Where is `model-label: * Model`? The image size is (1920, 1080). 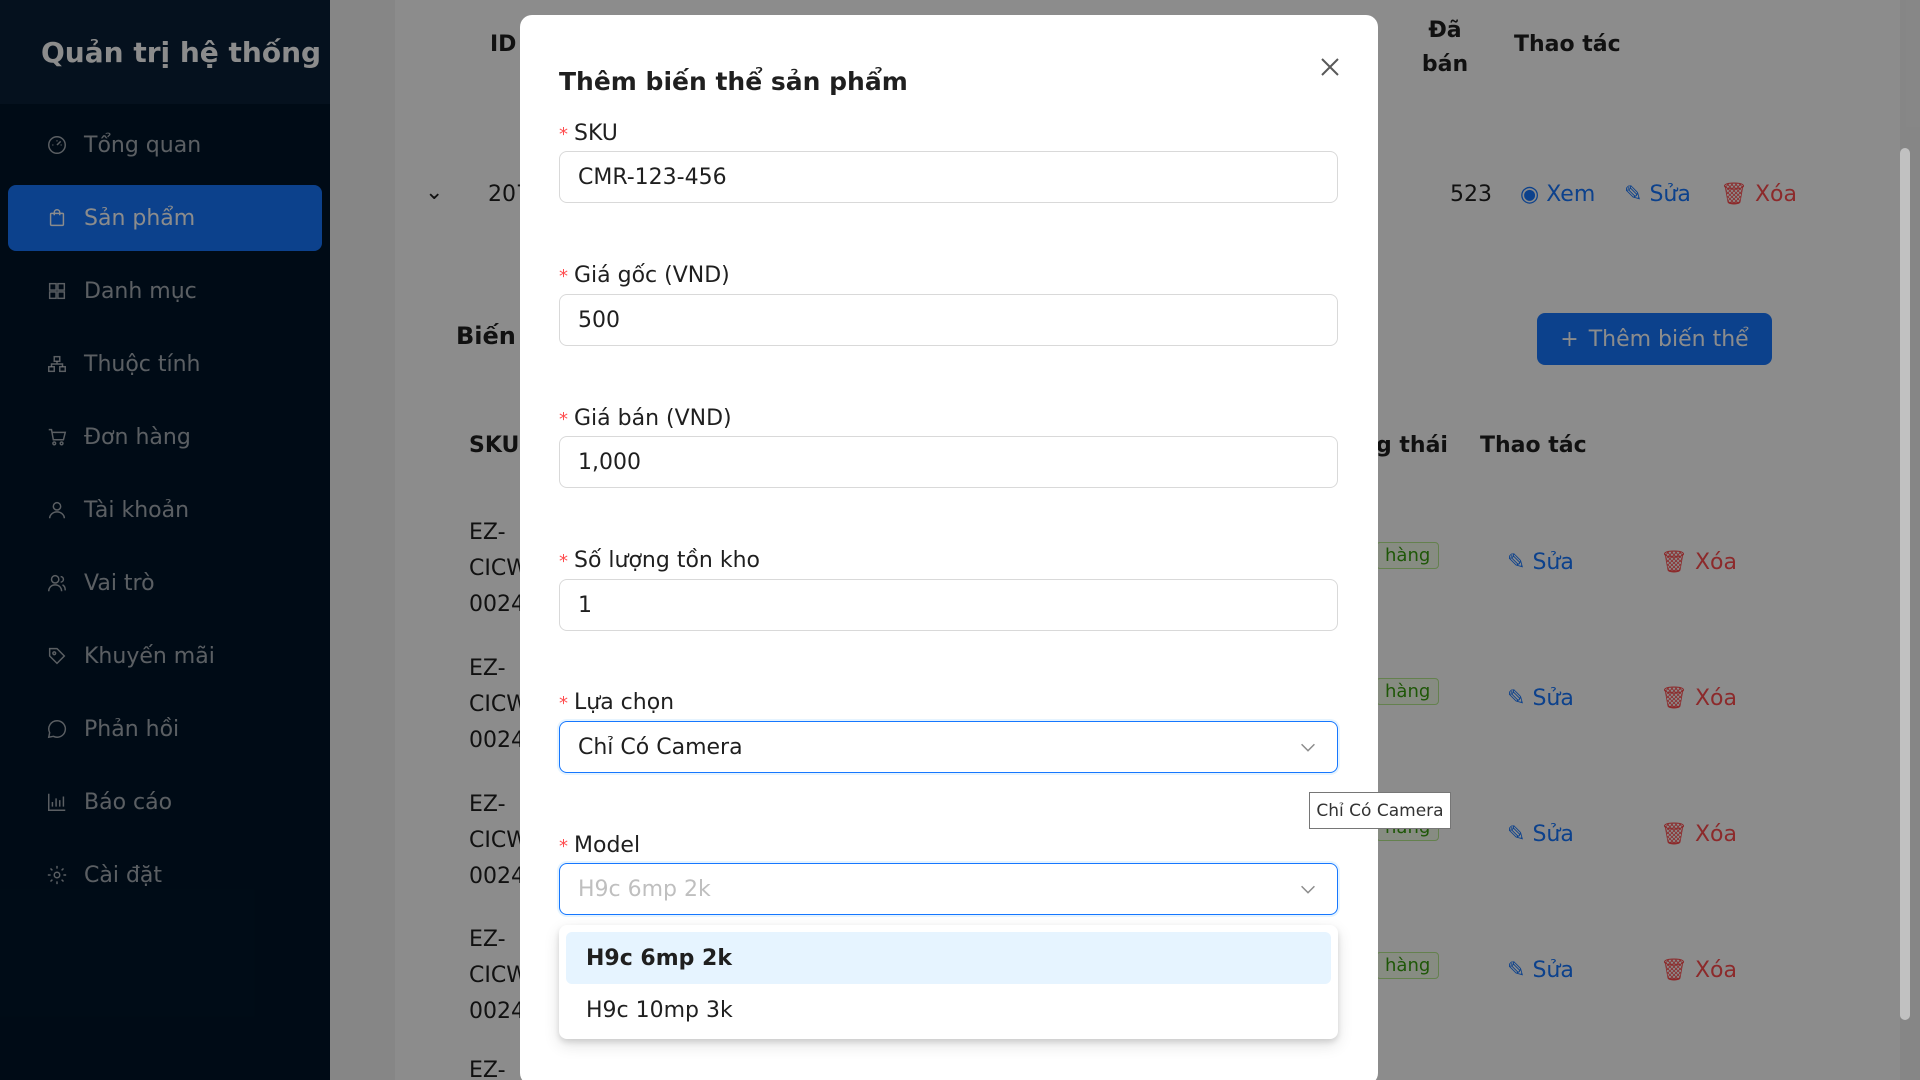 model-label: * Model is located at coordinates (600, 845).